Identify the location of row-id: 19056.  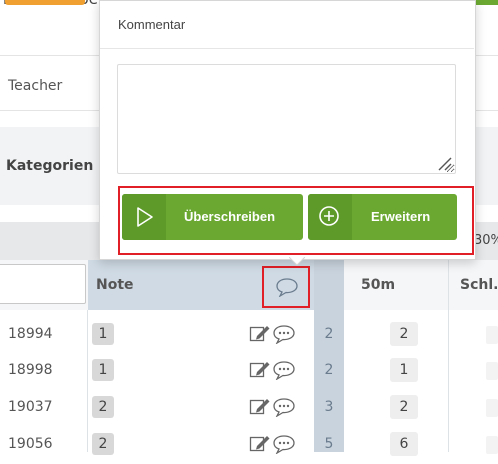
(30, 444).